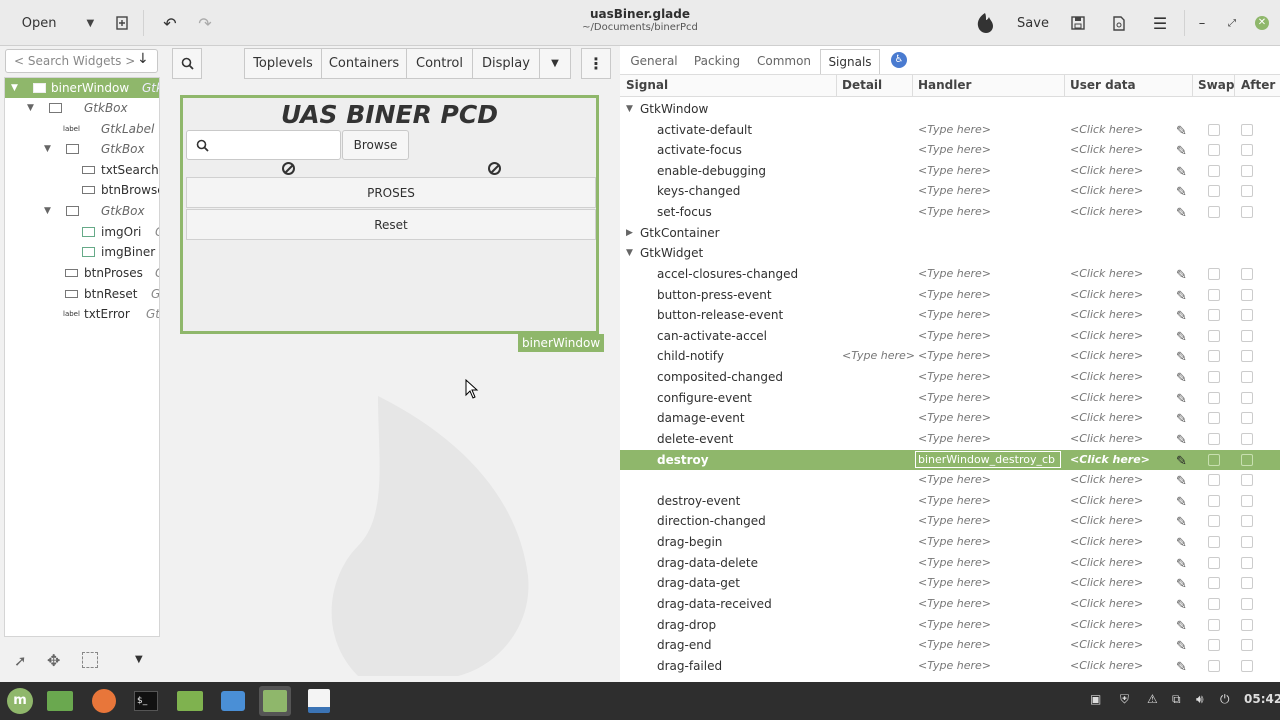 The width and height of the screenshot is (1280, 720). I want to click on col-detail: Detail, so click(862, 85).